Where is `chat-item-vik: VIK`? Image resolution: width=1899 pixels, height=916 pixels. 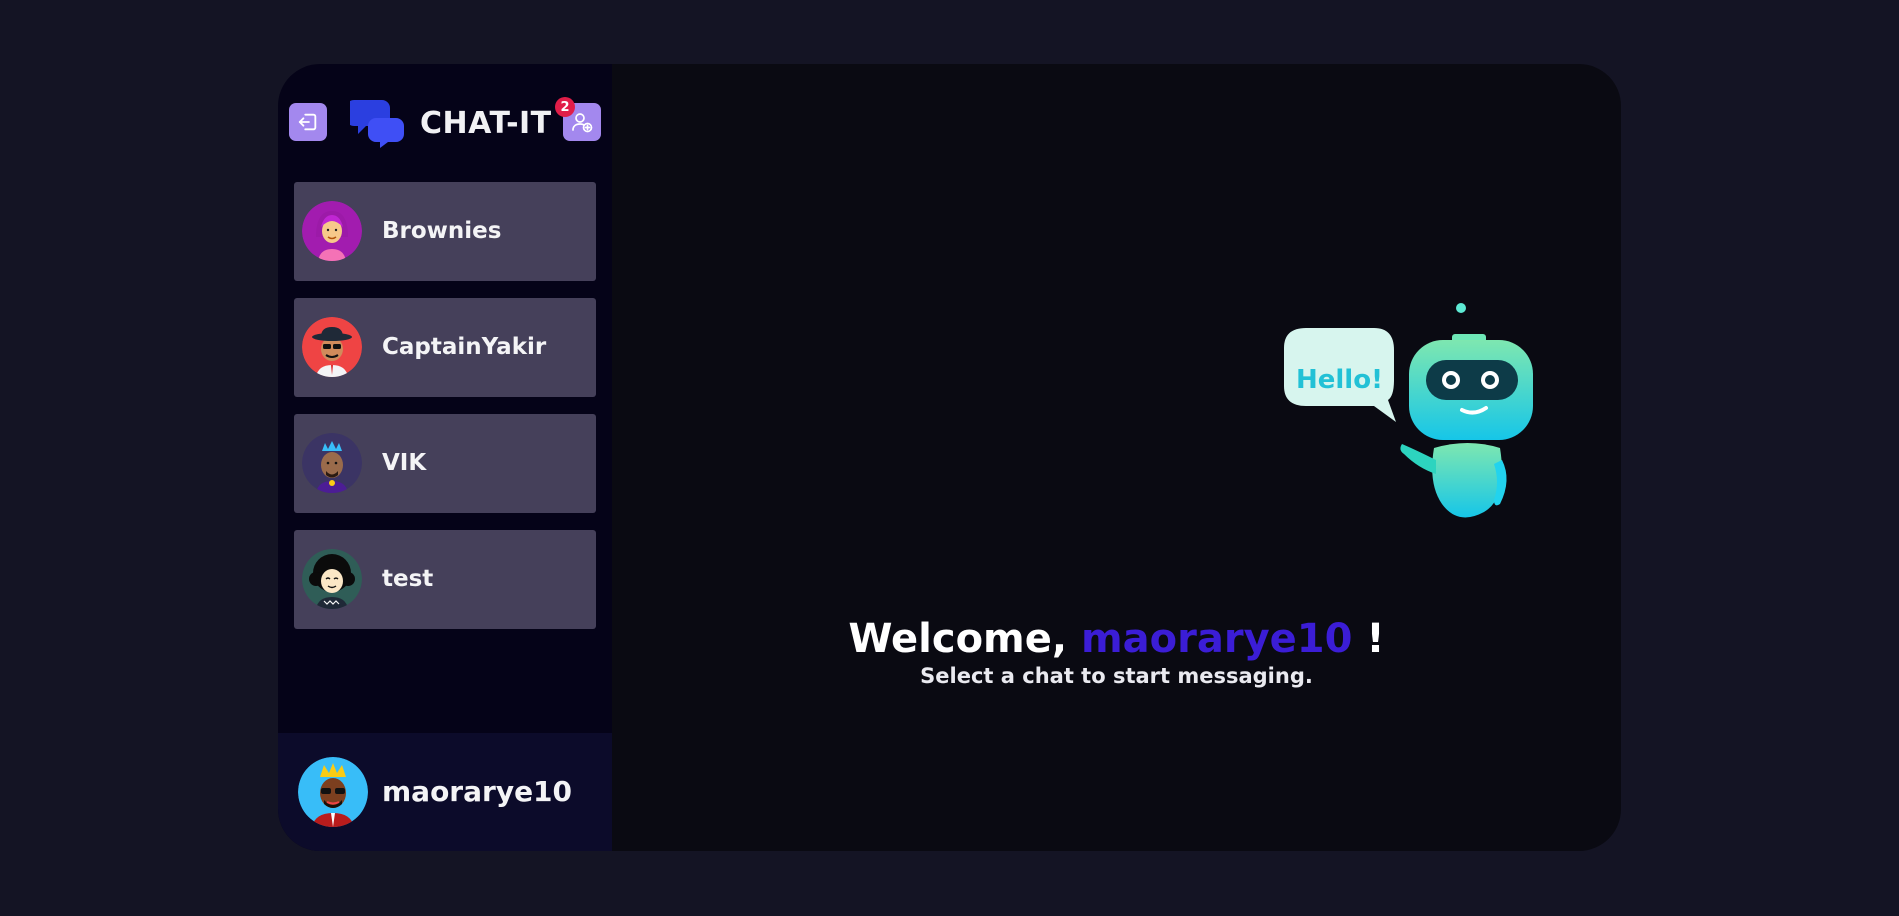
chat-item-vik: VIK is located at coordinates (445, 463).